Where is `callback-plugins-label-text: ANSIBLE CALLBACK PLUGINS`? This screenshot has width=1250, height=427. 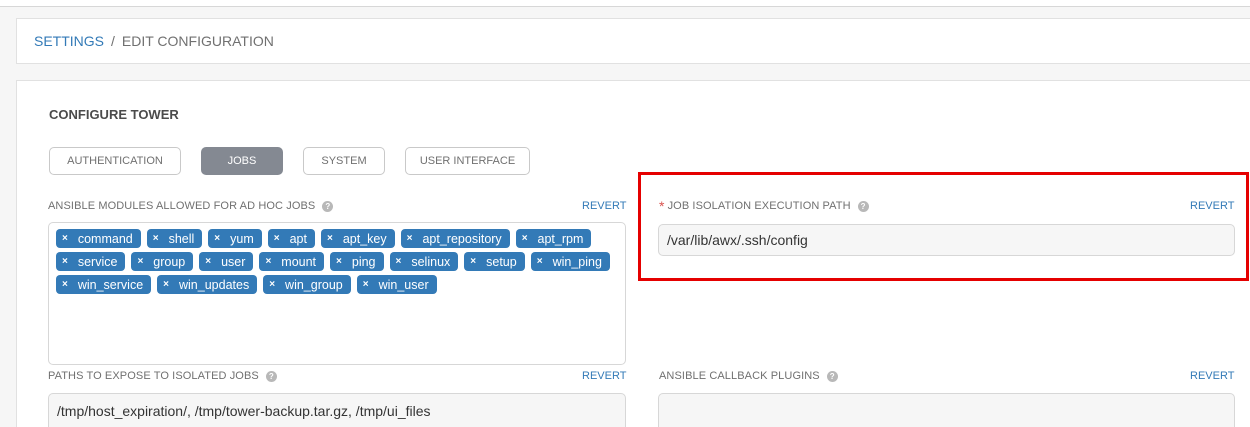 callback-plugins-label-text: ANSIBLE CALLBACK PLUGINS is located at coordinates (739, 376).